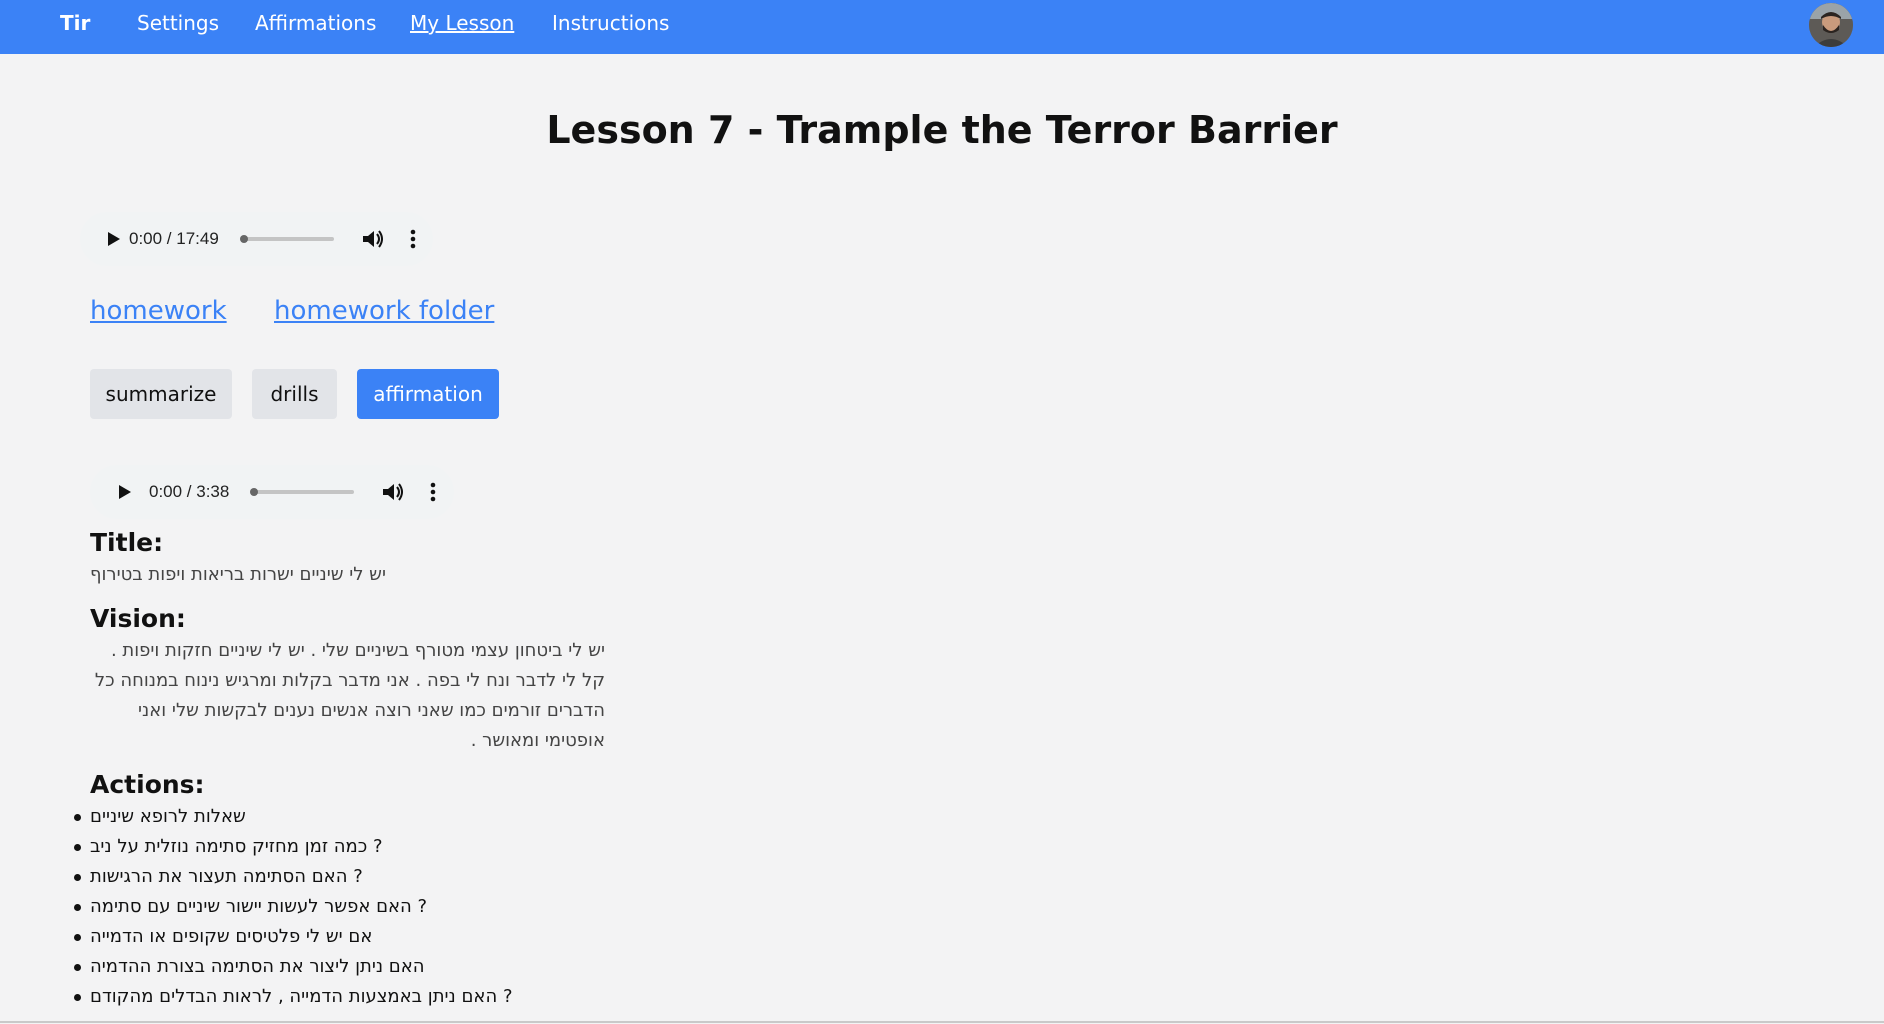  What do you see at coordinates (392, 877) in the screenshot?
I see `list-item: האם הסתימה תעצור את הרגישות ?` at bounding box center [392, 877].